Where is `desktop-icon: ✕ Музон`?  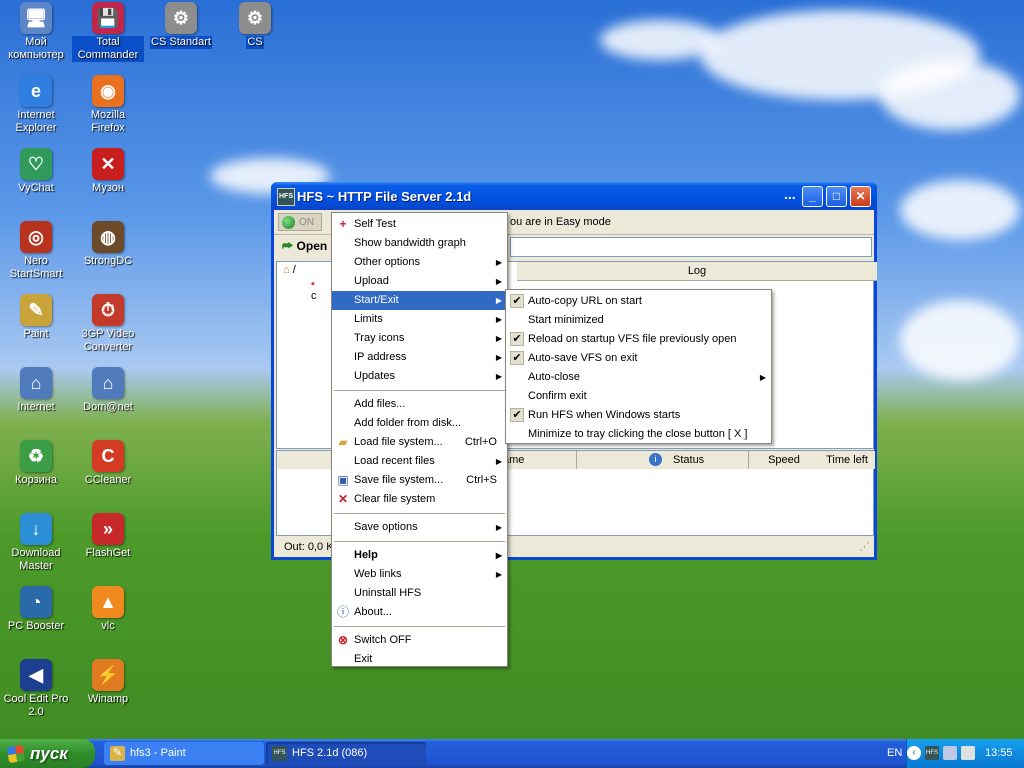
desktop-icon: ✕ Музон is located at coordinates (108, 171).